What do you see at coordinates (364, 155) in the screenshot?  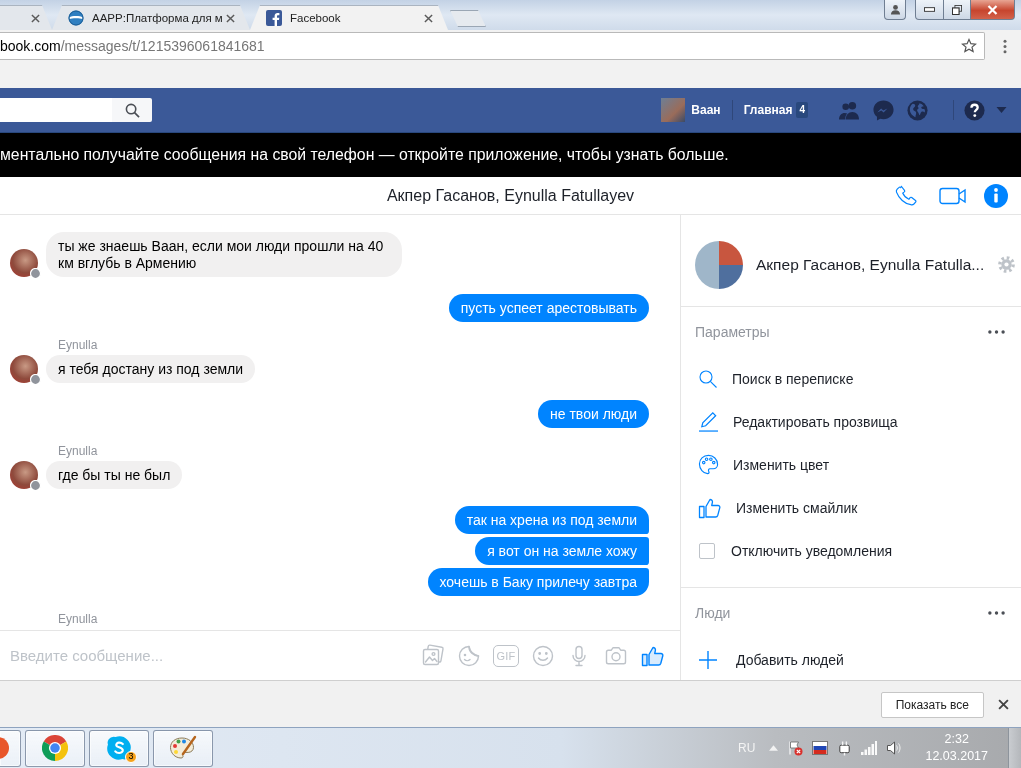 I see `promo-banner-text: ментально получайте сообщения на свой телефон — откройте приложение, чтобы узнать больше.` at bounding box center [364, 155].